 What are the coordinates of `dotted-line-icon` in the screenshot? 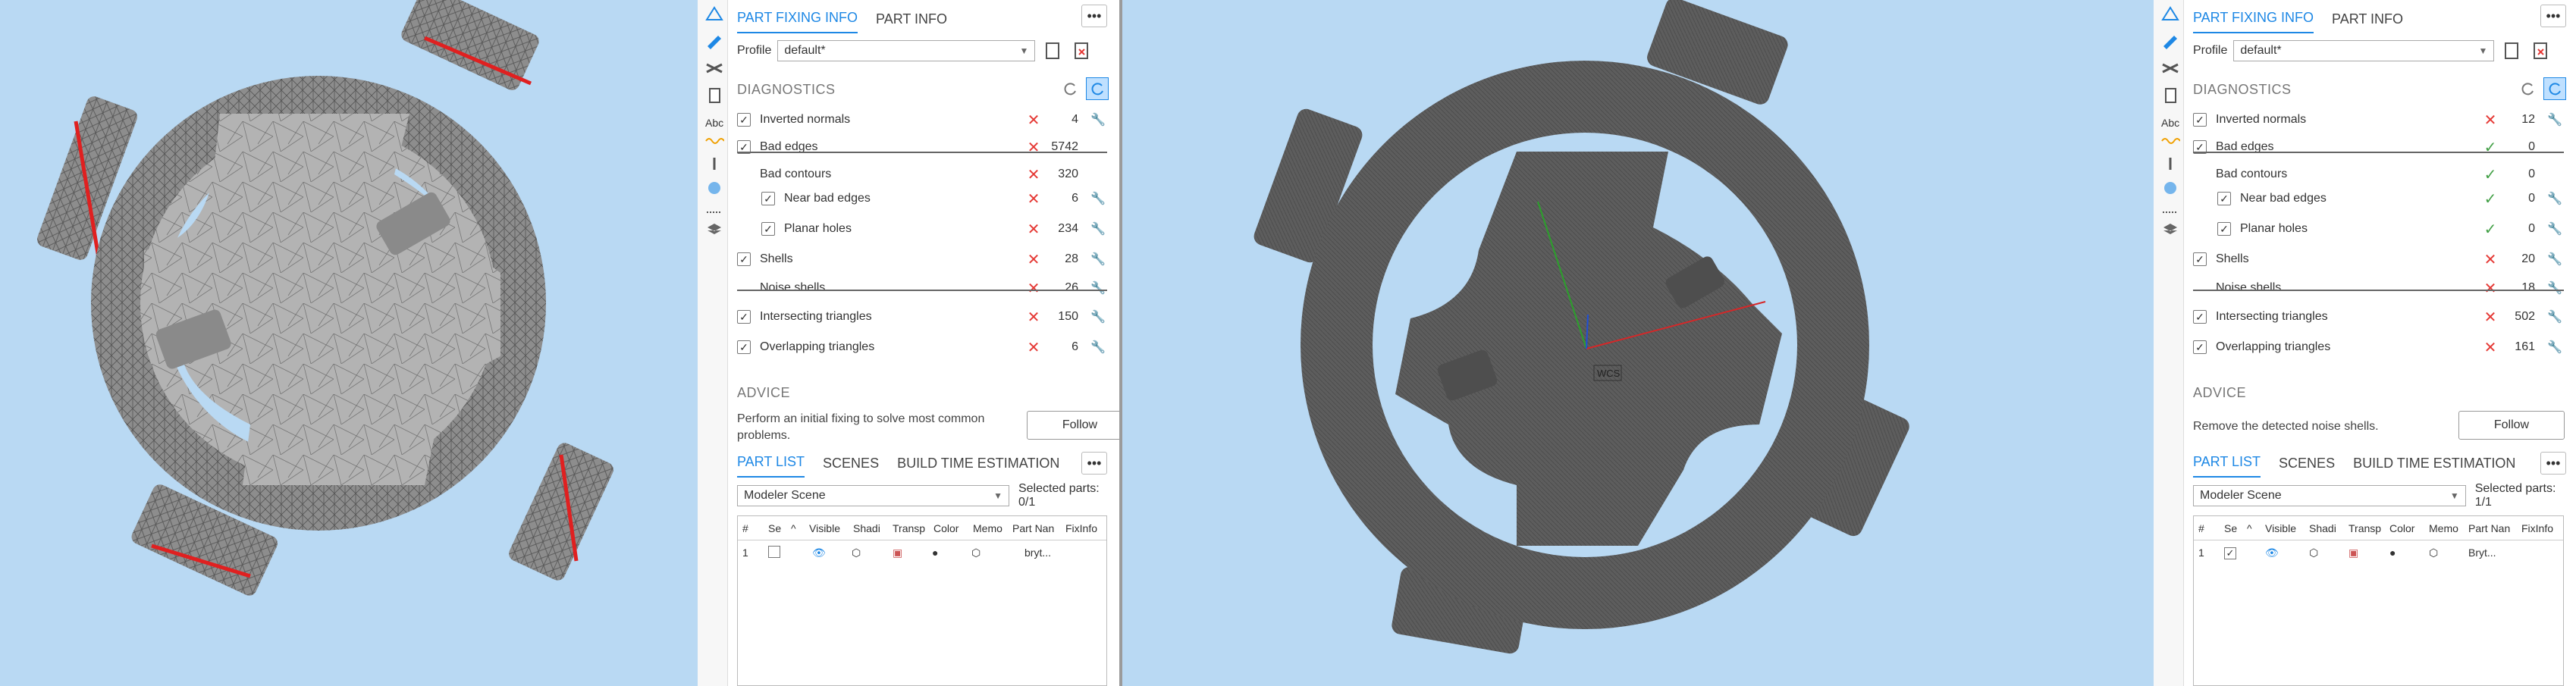 It's located at (2170, 212).